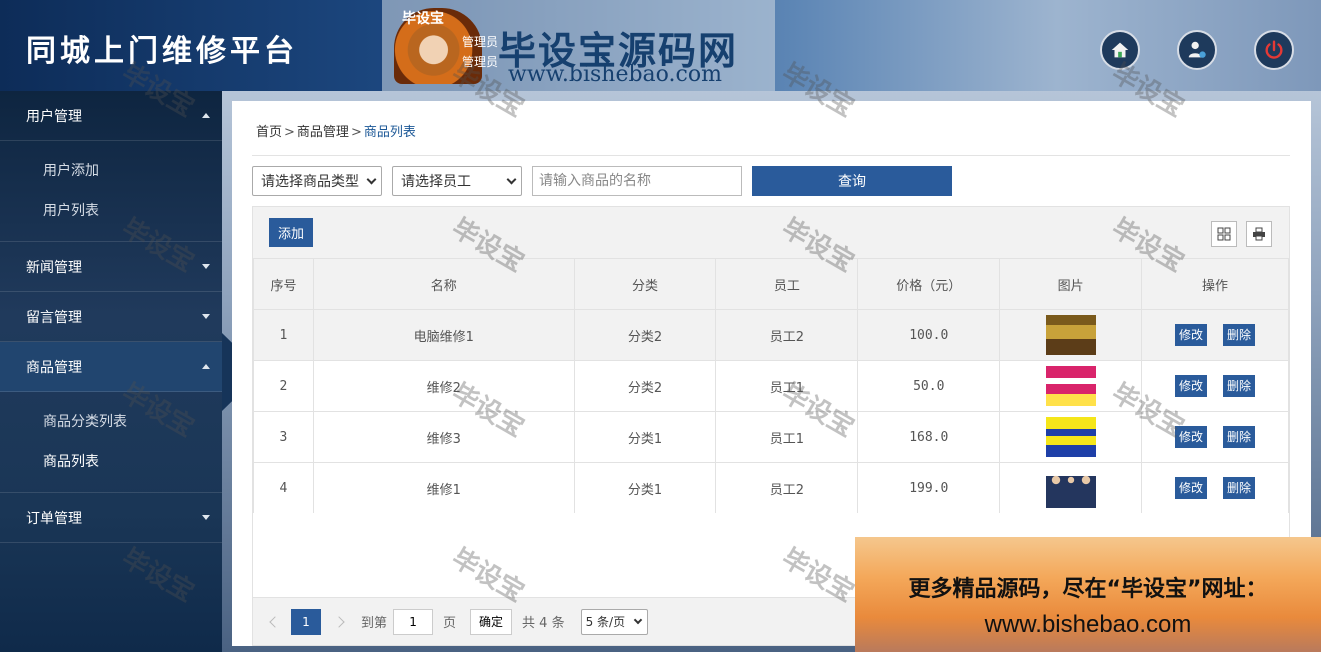  I want to click on app-title: 同城上门维修平台, so click(162, 51).